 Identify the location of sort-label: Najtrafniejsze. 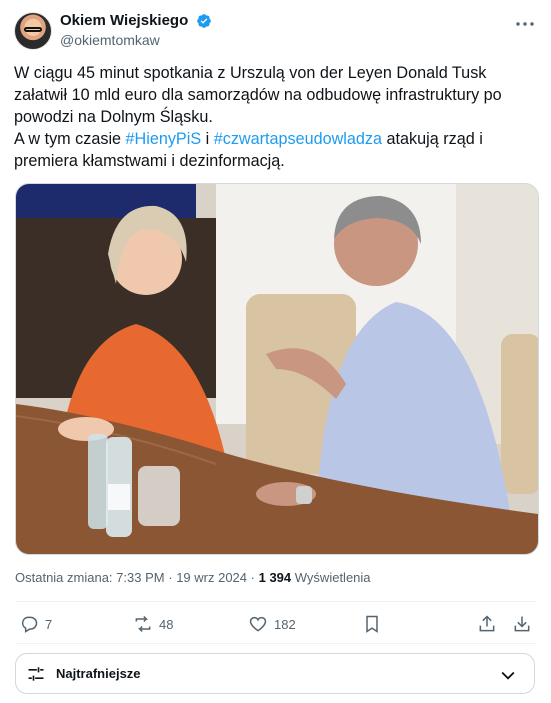
(98, 673).